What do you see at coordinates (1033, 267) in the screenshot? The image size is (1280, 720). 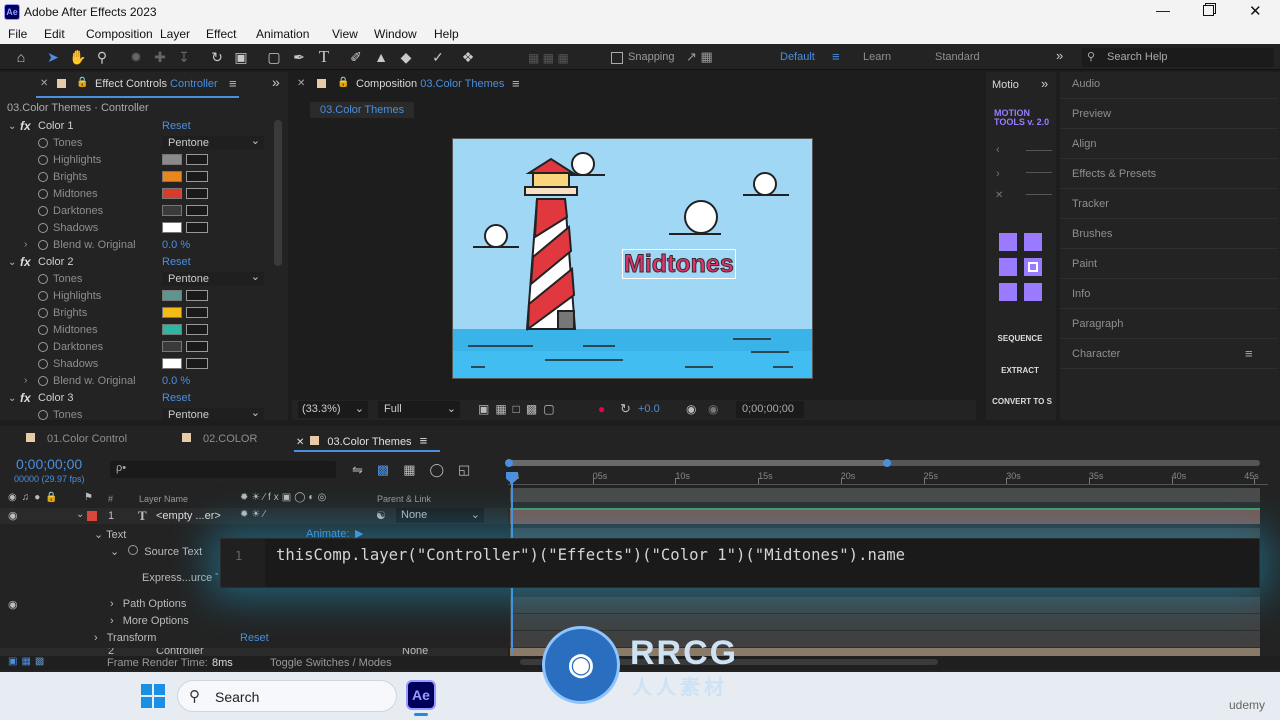 I see `anchor-center-icon` at bounding box center [1033, 267].